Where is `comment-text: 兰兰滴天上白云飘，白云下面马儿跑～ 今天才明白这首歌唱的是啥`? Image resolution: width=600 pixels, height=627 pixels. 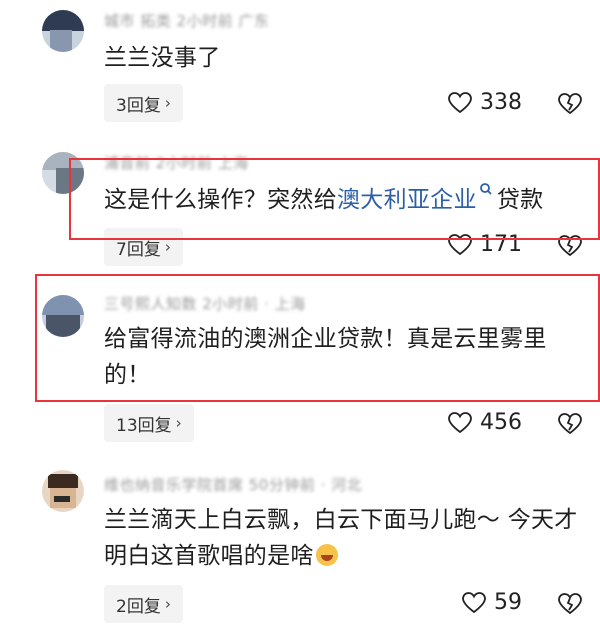
comment-text: 兰兰滴天上白云飘，白云下面马儿跑～ 今天才明白这首歌唱的是啥 is located at coordinates (341, 538).